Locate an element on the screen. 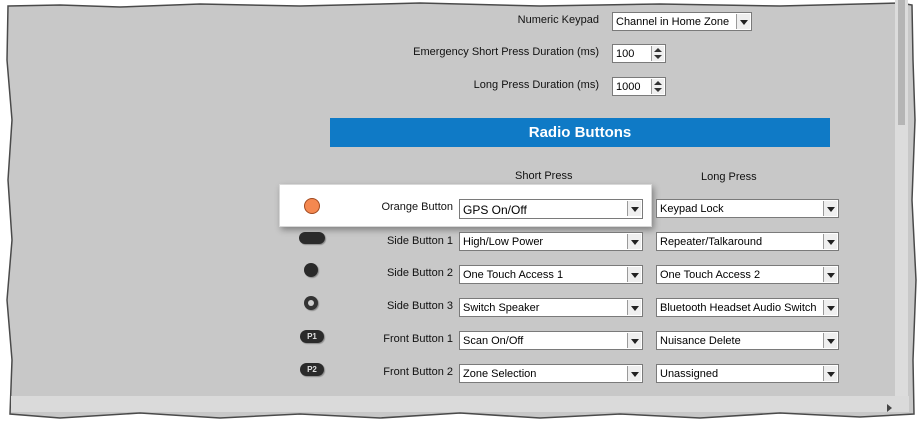 This screenshot has width=924, height=431. numeric-keypad-label: Numeric Keypad is located at coordinates (558, 20).